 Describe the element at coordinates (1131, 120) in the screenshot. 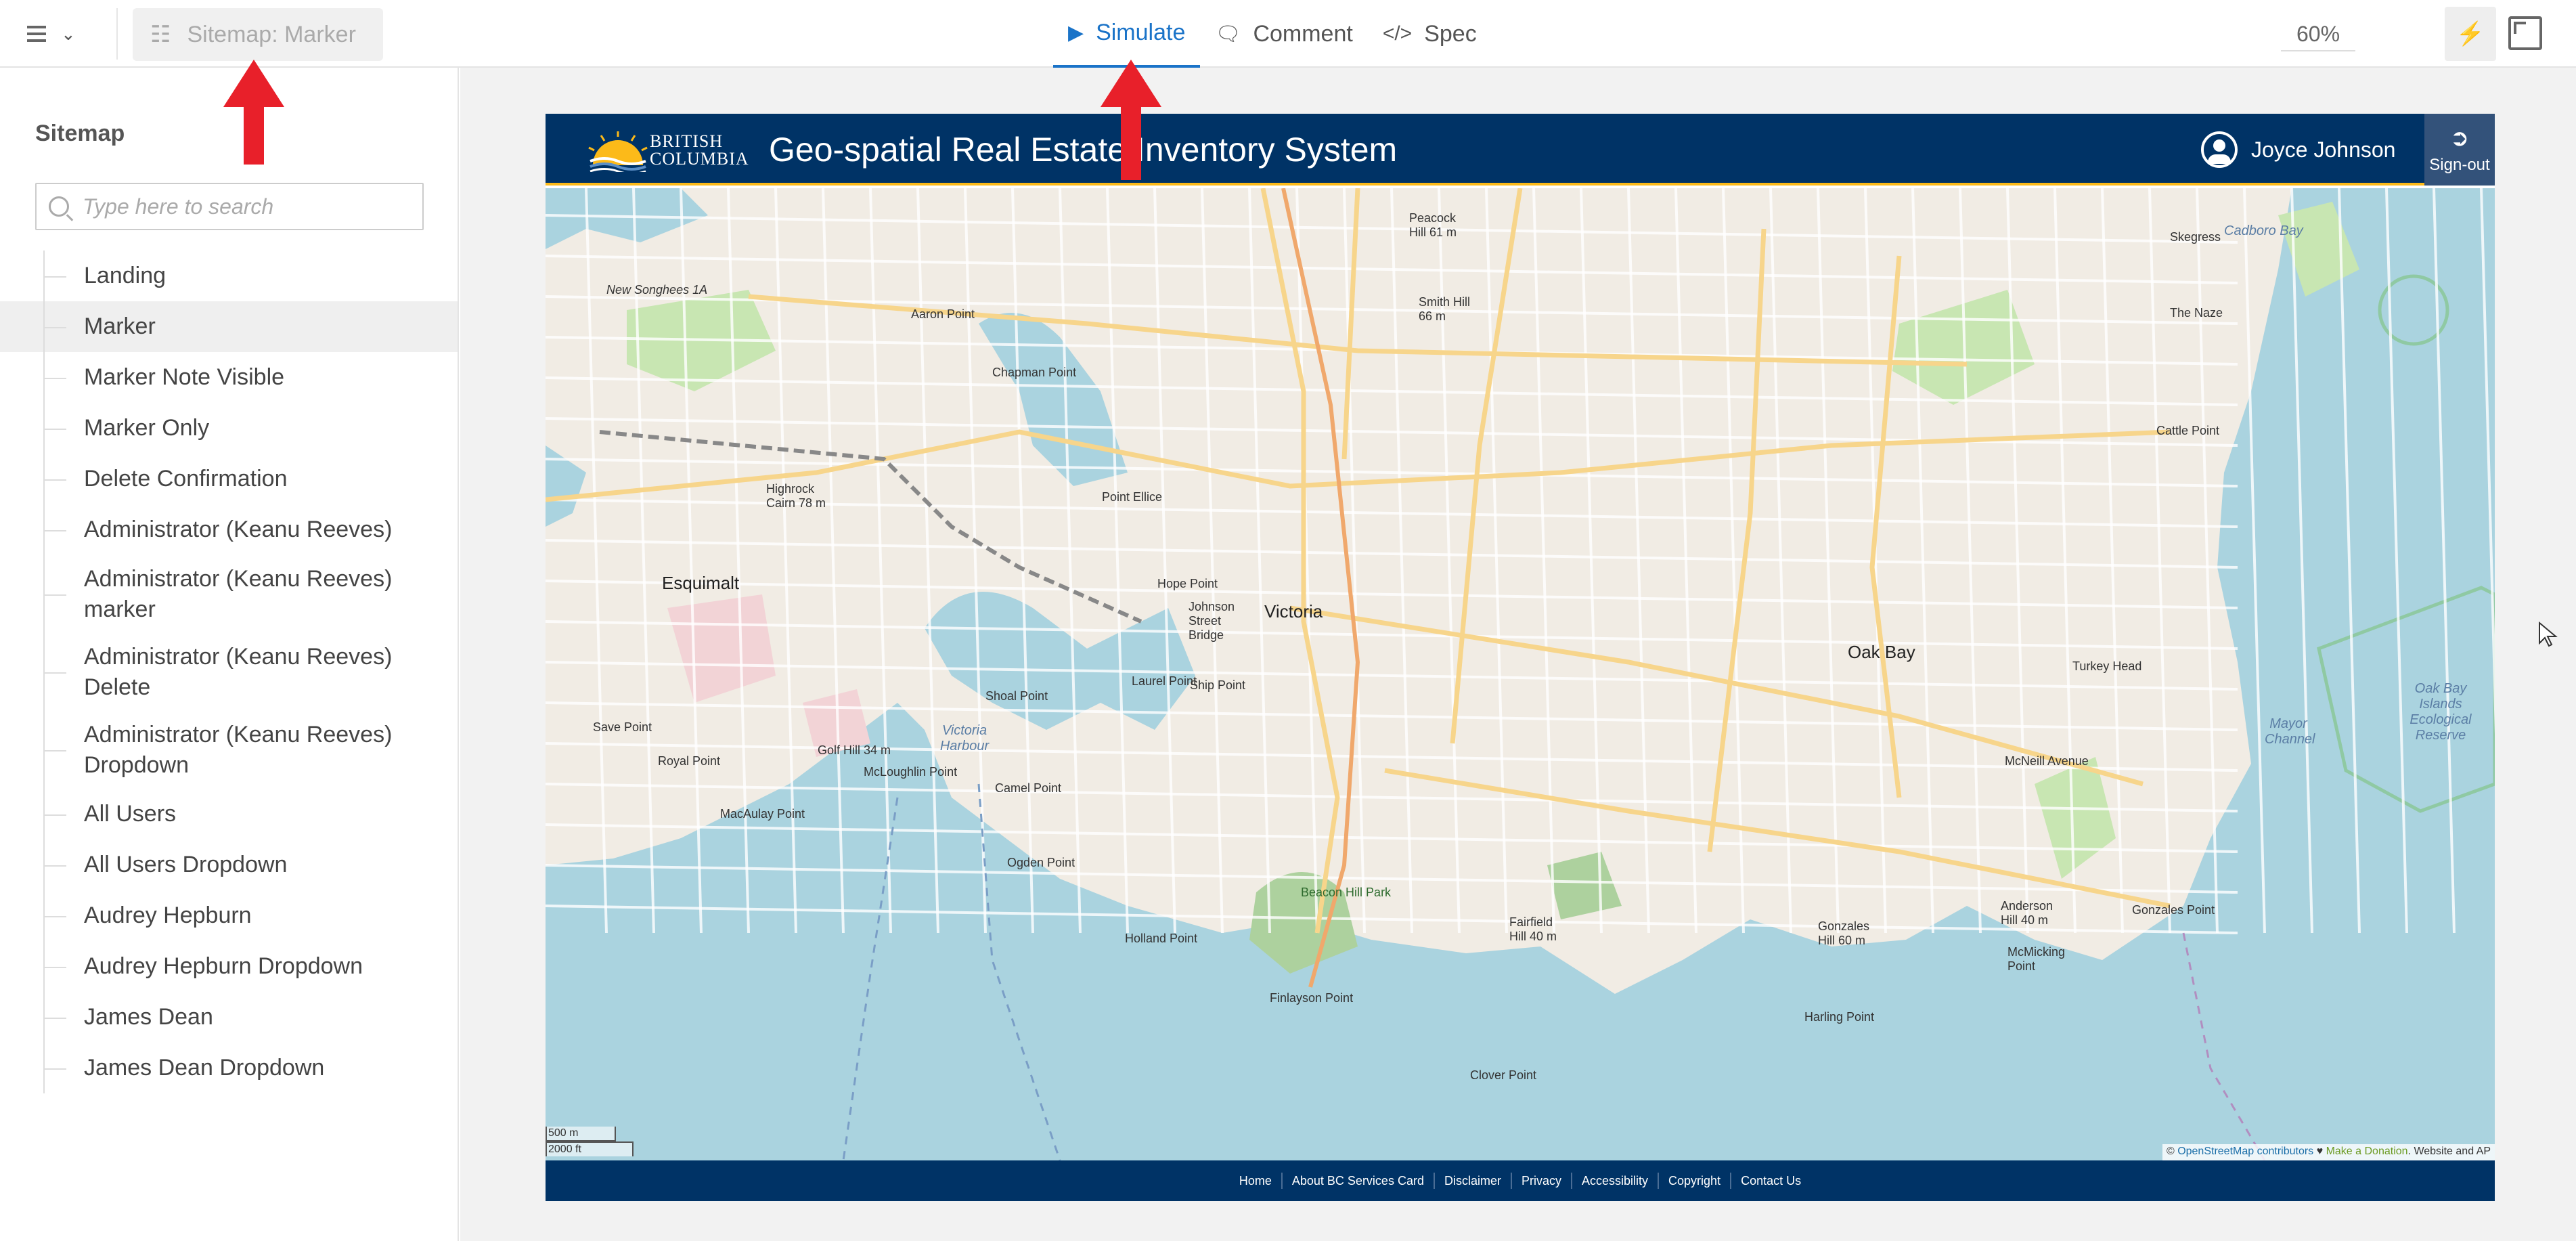

I see `annotation-arrow-simulate` at that location.